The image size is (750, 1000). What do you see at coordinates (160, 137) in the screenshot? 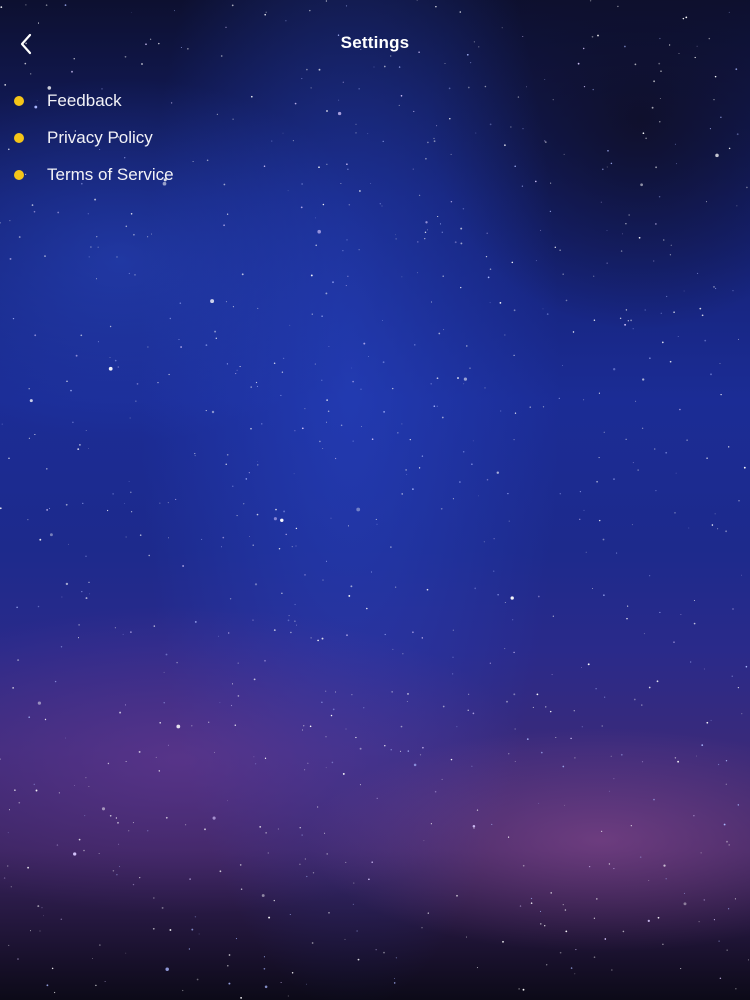
I see `menu-item-privacy-policy: Privacy Policy` at bounding box center [160, 137].